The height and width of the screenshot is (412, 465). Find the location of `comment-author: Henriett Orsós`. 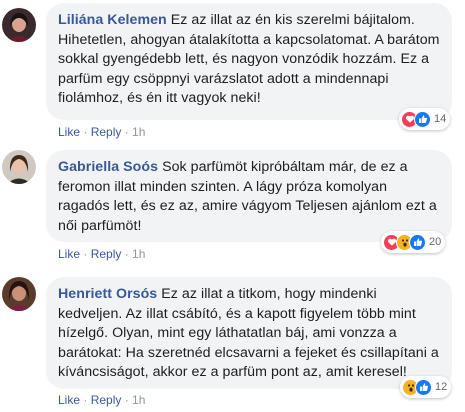

comment-author: Henriett Orsós is located at coordinates (107, 294).